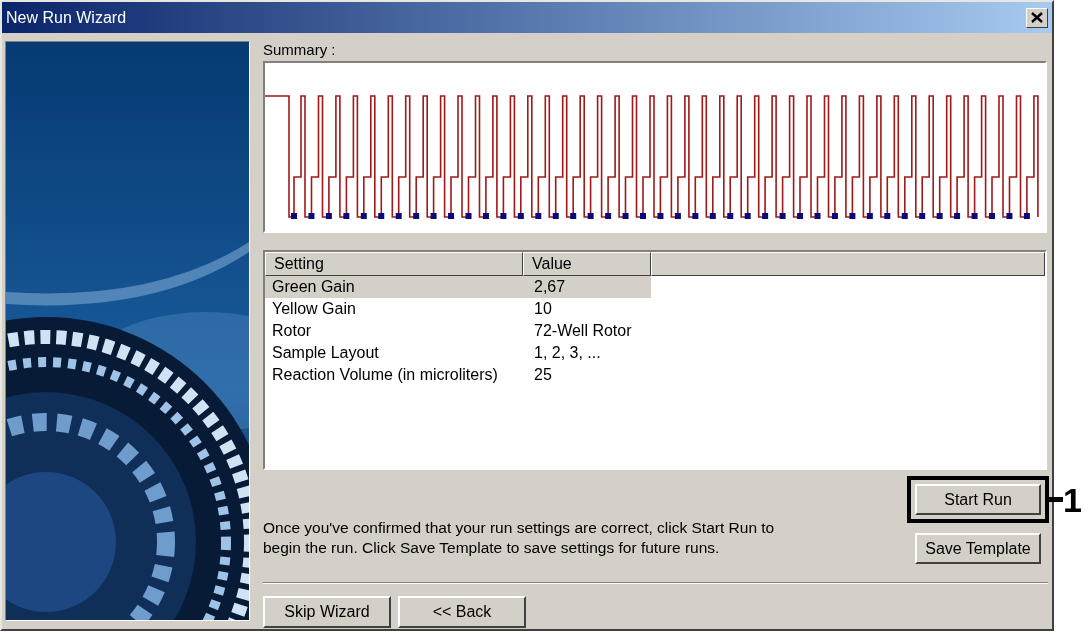 The height and width of the screenshot is (637, 1089). I want to click on table-cell-text: 10, so click(543, 309).